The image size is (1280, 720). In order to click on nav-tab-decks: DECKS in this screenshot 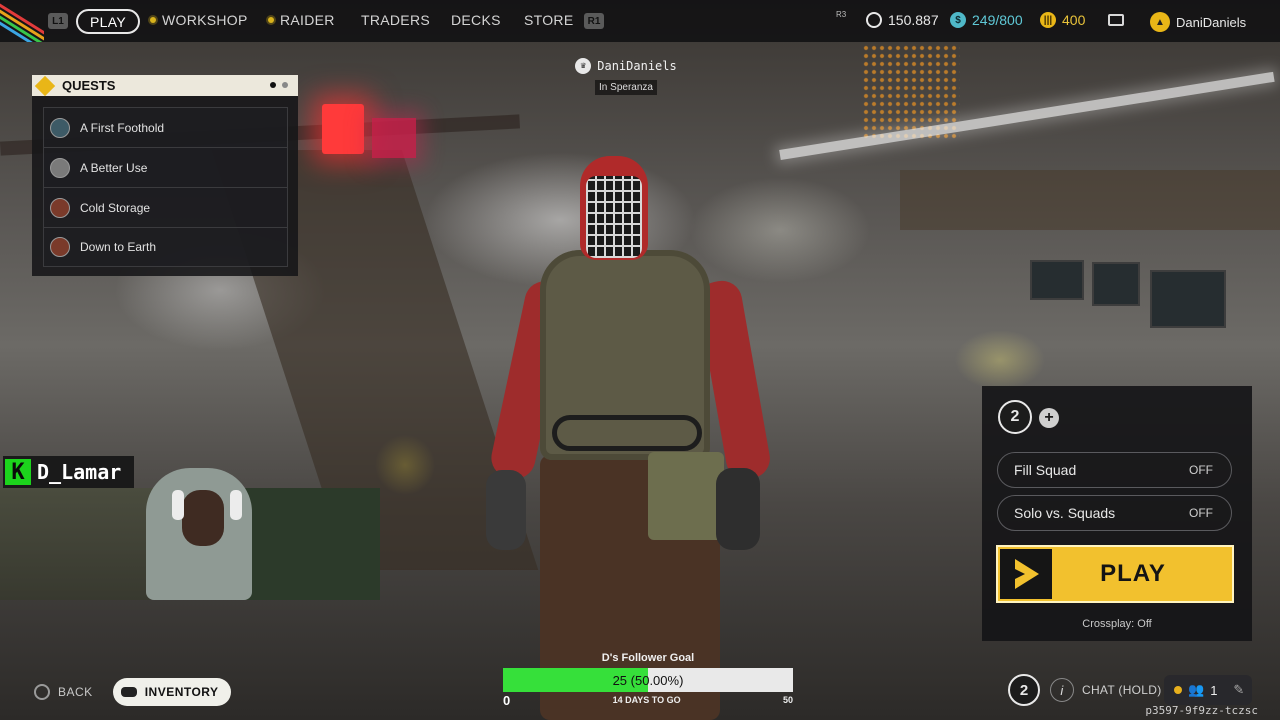, I will do `click(476, 20)`.